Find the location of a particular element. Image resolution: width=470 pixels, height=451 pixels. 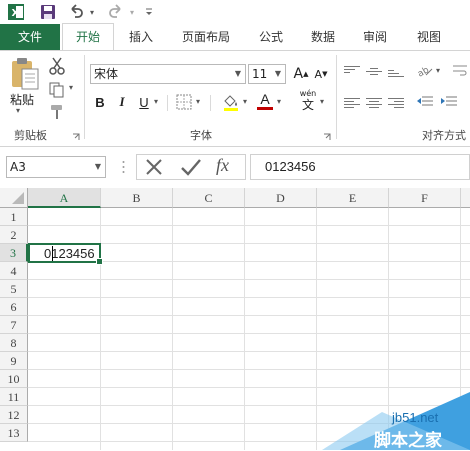

borders-icon is located at coordinates (184, 102).